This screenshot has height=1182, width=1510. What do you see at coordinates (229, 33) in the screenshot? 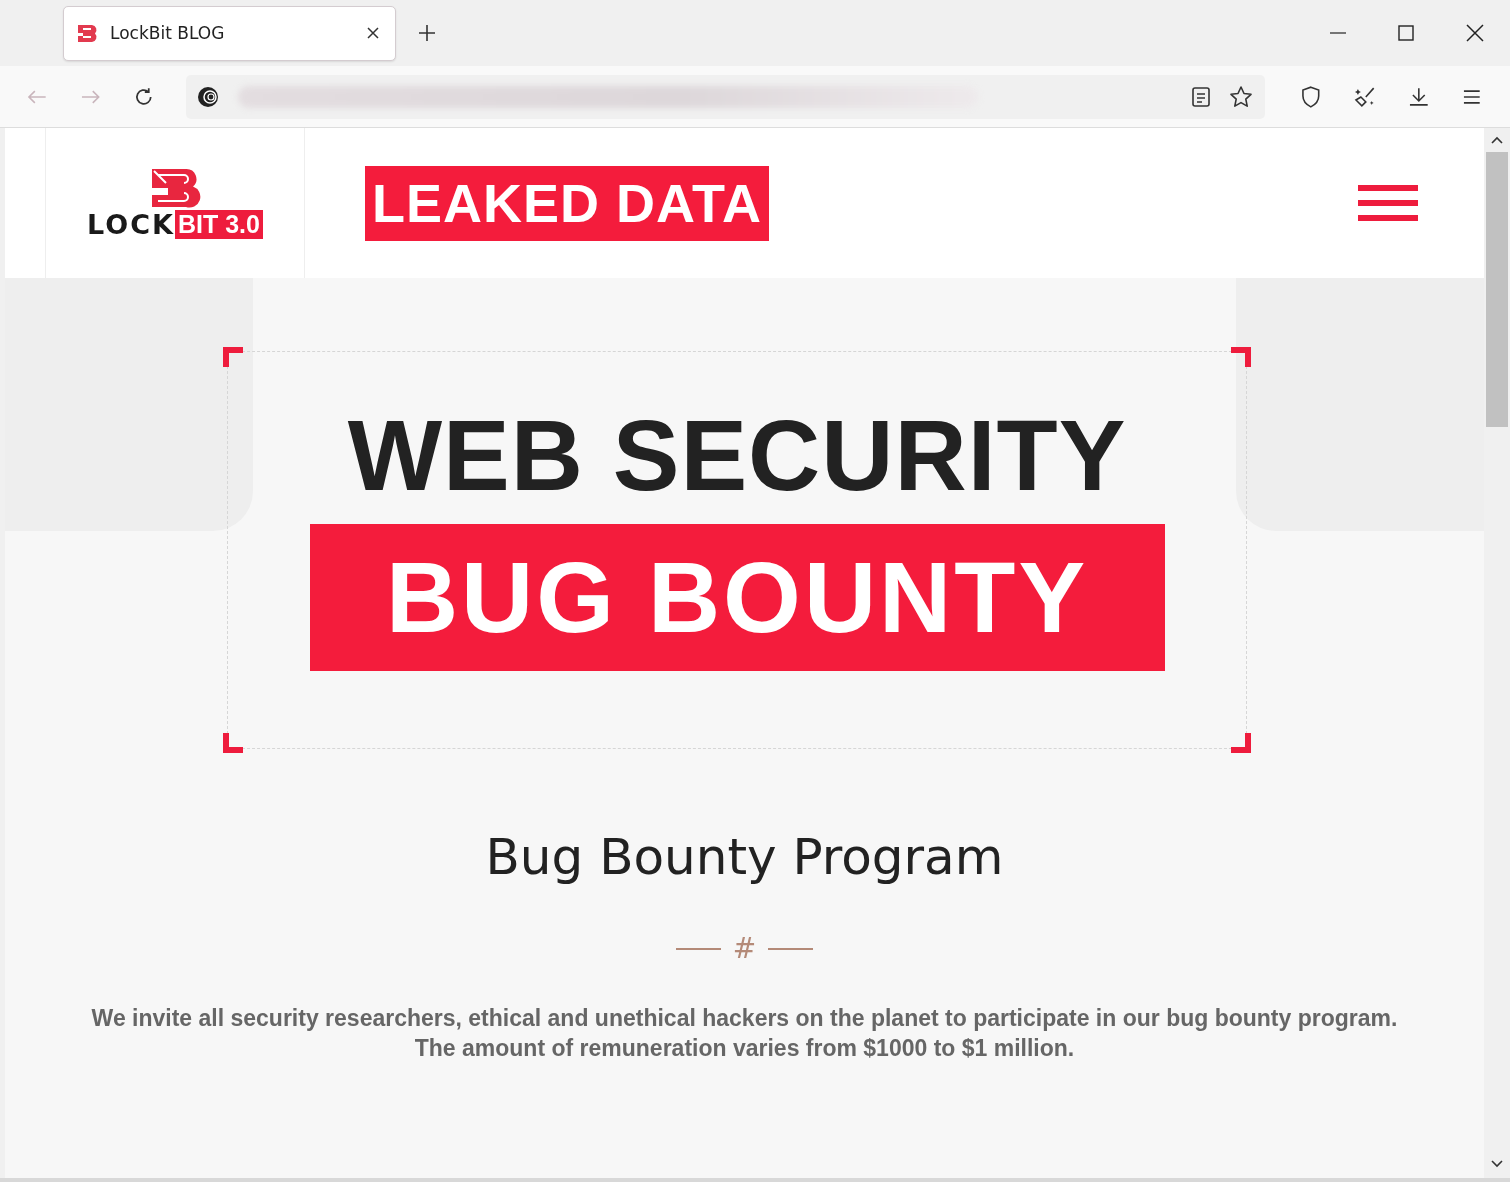
I see `browser-tab: LockBit BLOG` at bounding box center [229, 33].